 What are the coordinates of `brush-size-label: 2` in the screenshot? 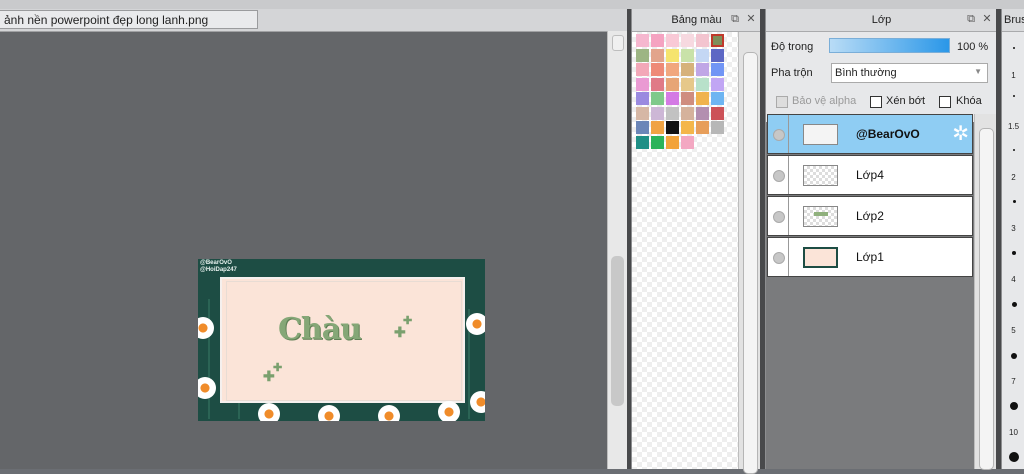 It's located at (1013, 177).